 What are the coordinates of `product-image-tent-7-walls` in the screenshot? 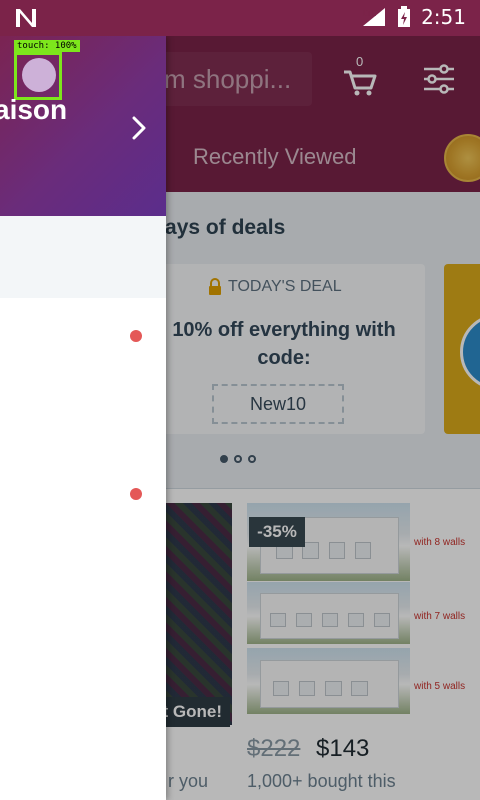 It's located at (328, 613).